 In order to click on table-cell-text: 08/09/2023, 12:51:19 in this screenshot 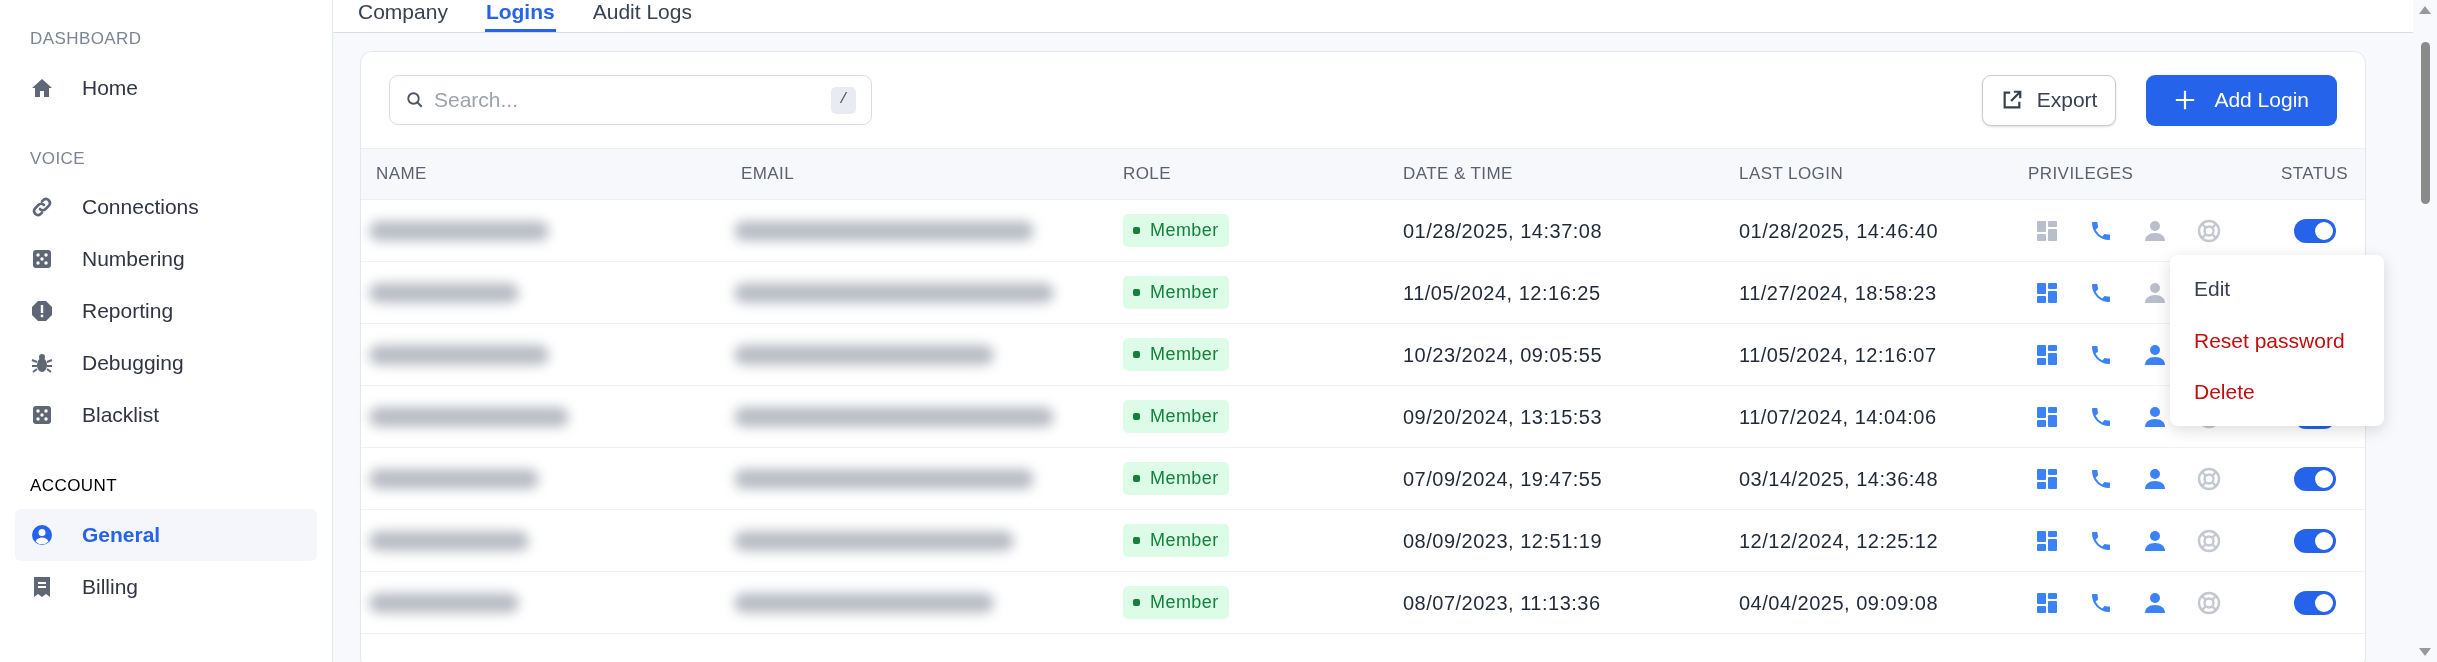, I will do `click(1503, 541)`.